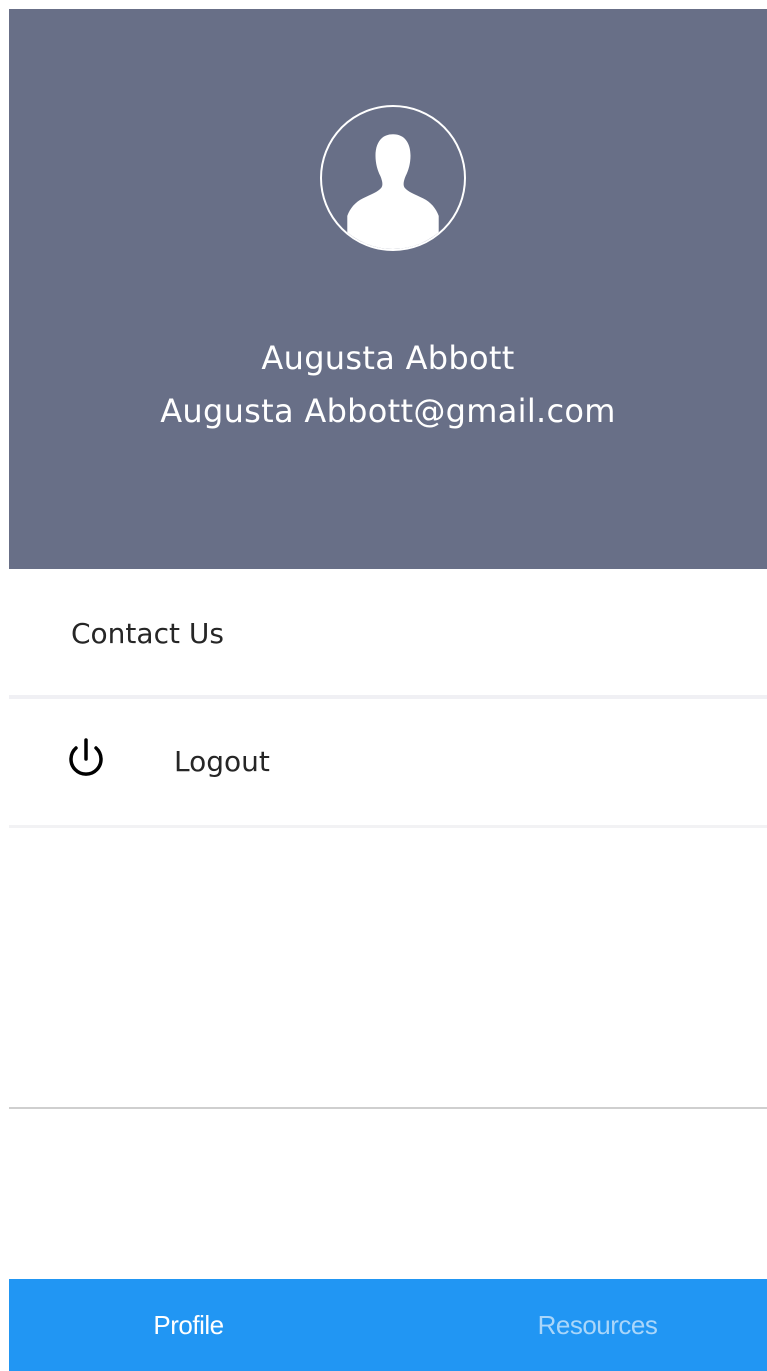 The width and height of the screenshot is (767, 1371). What do you see at coordinates (388, 762) in the screenshot?
I see `menu-item-logout: Logout` at bounding box center [388, 762].